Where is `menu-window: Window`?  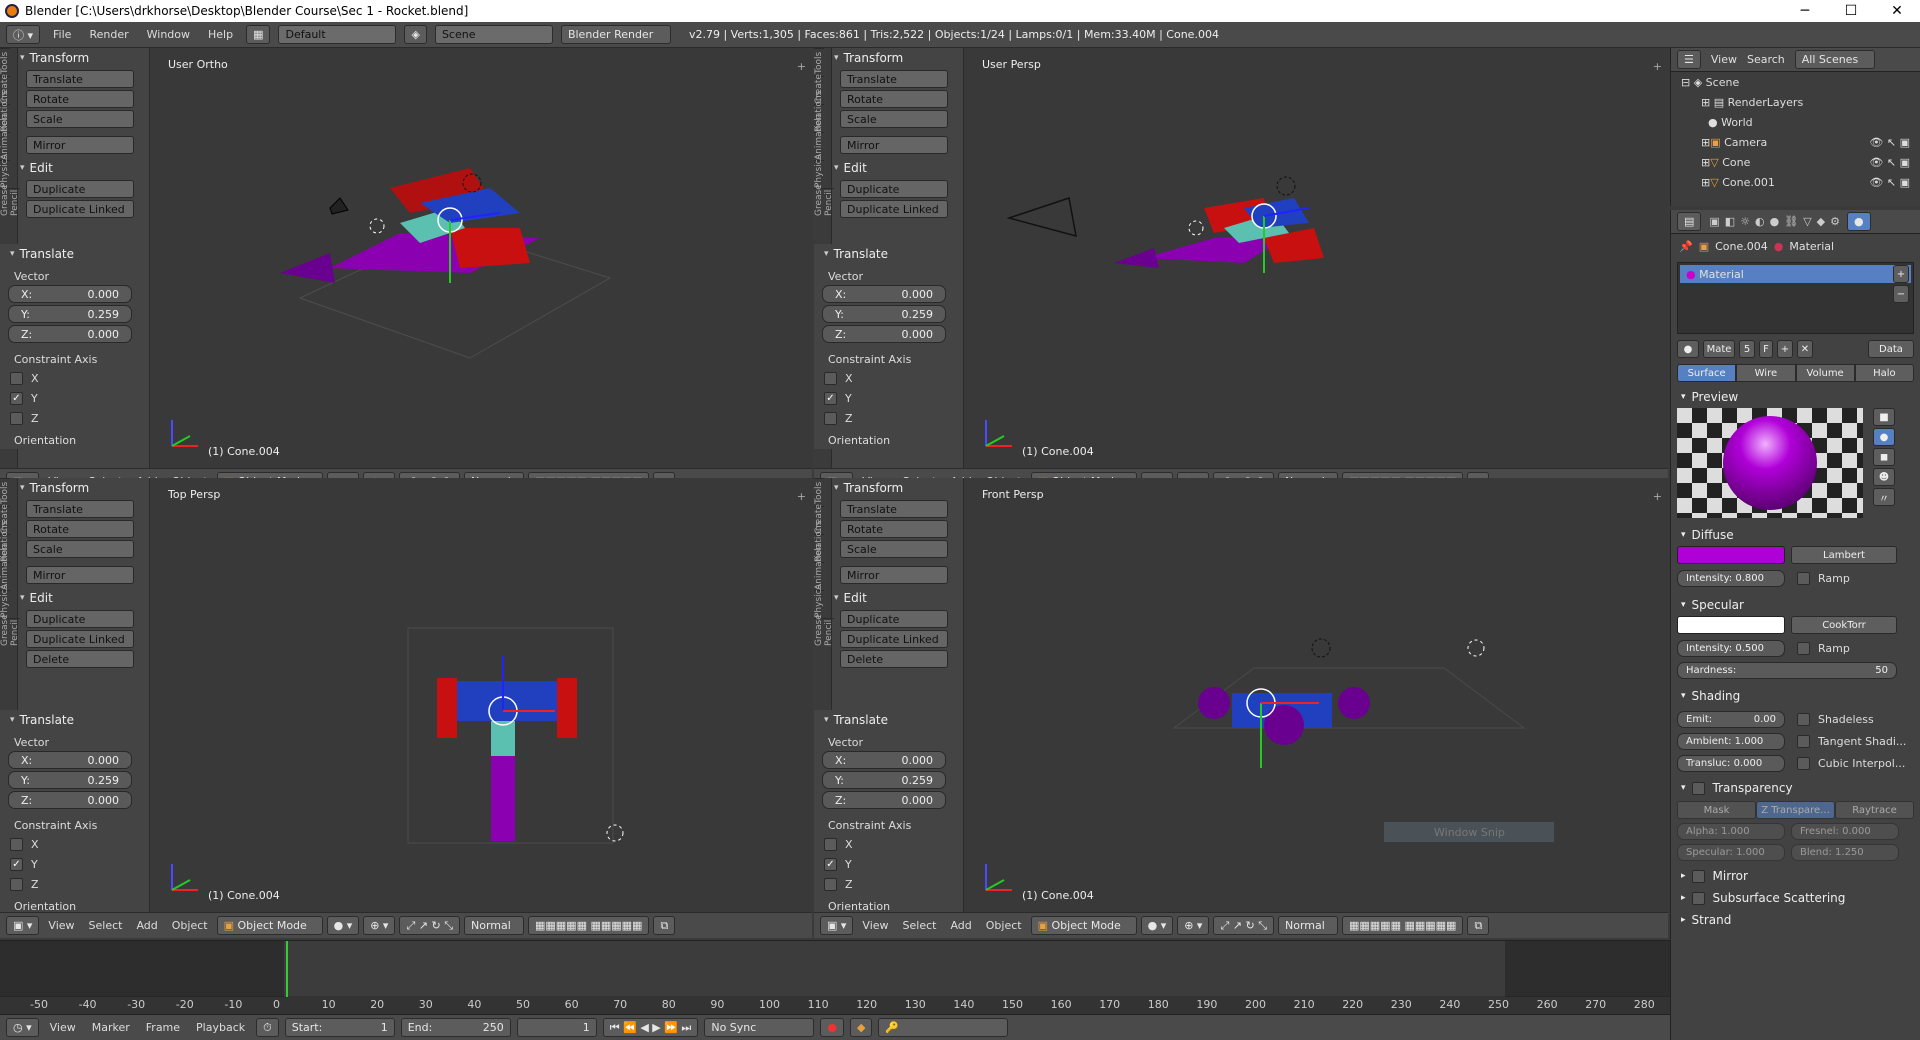
menu-window: Window is located at coordinates (168, 34).